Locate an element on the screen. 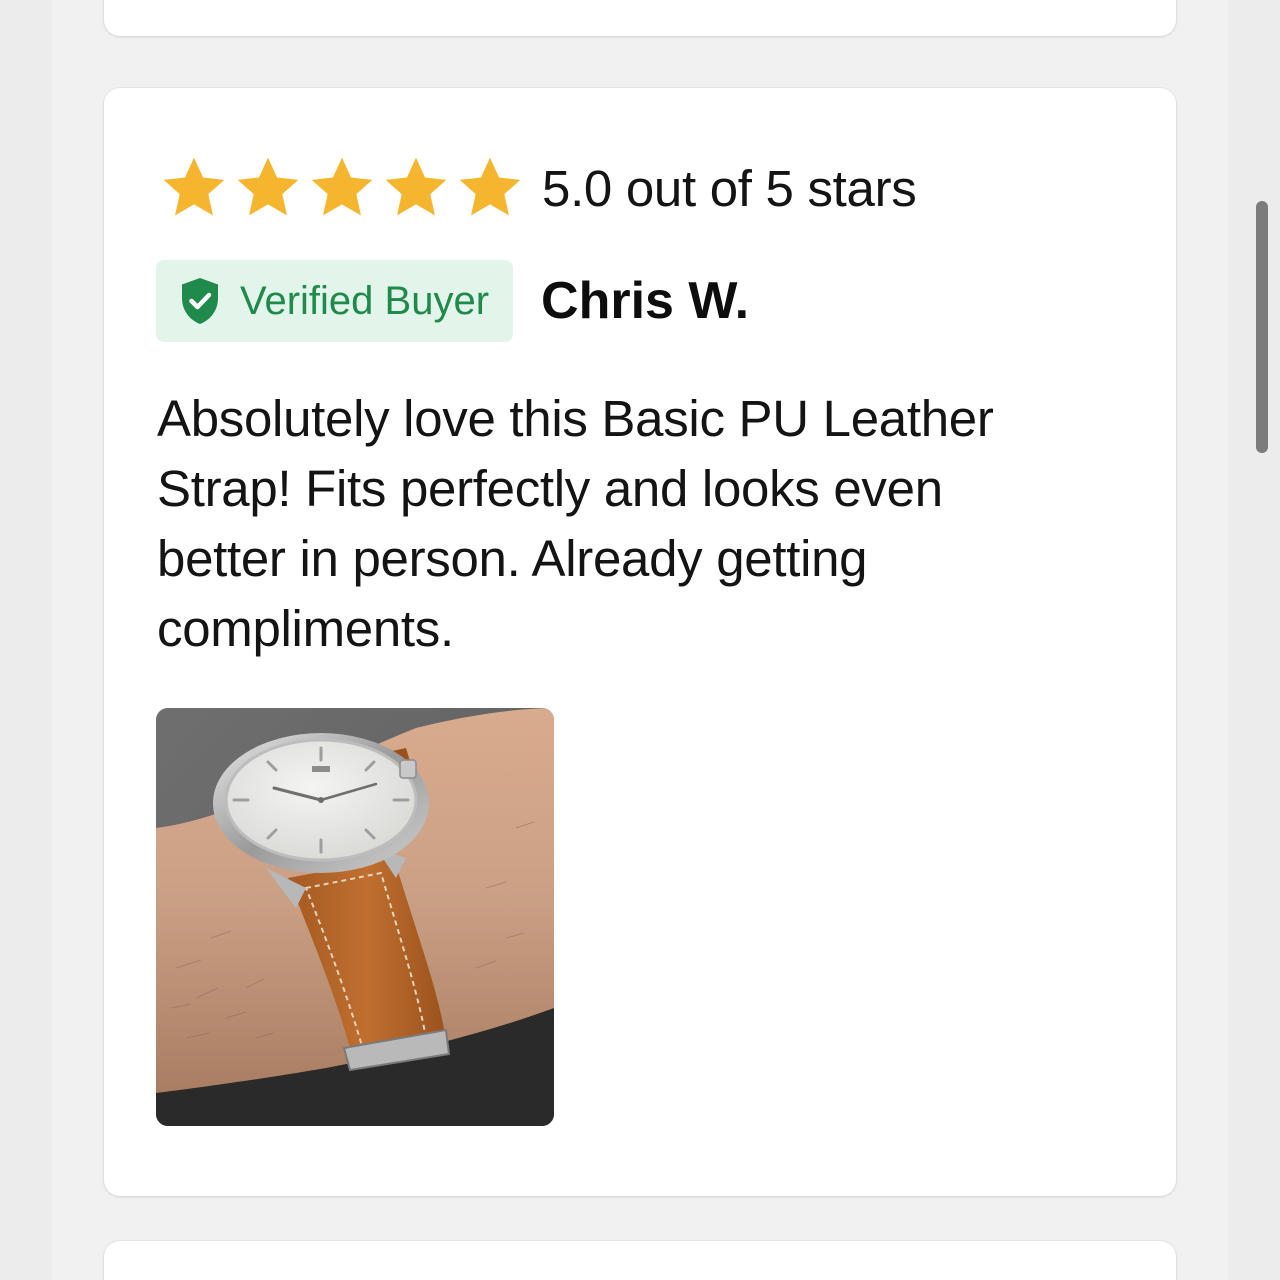 The image size is (1280, 1280). scrollbar-track is located at coordinates (1261, 640).